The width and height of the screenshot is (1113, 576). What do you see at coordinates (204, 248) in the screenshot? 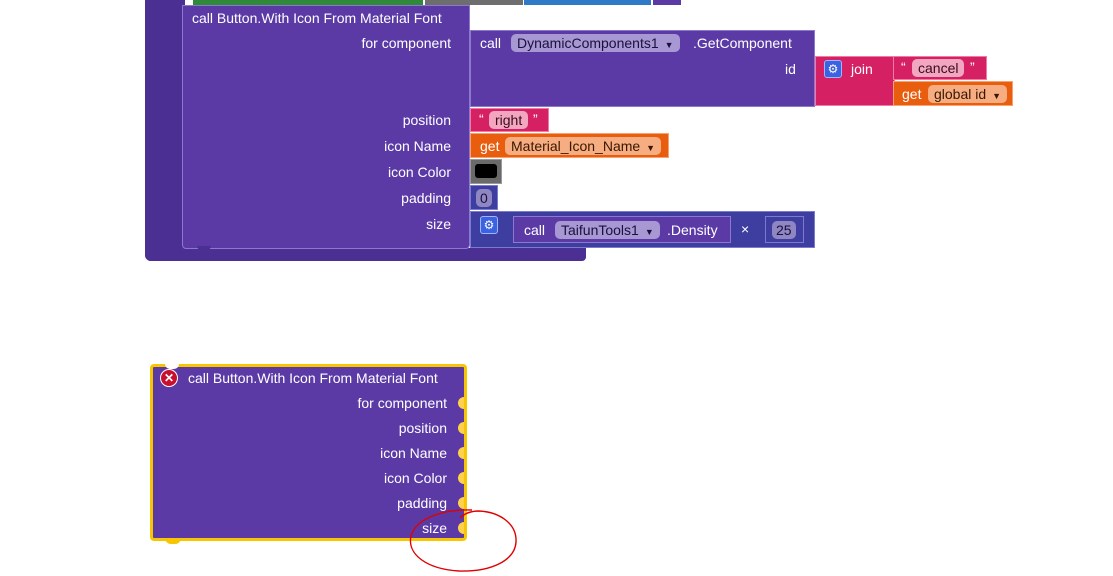
I see `block-notch` at bounding box center [204, 248].